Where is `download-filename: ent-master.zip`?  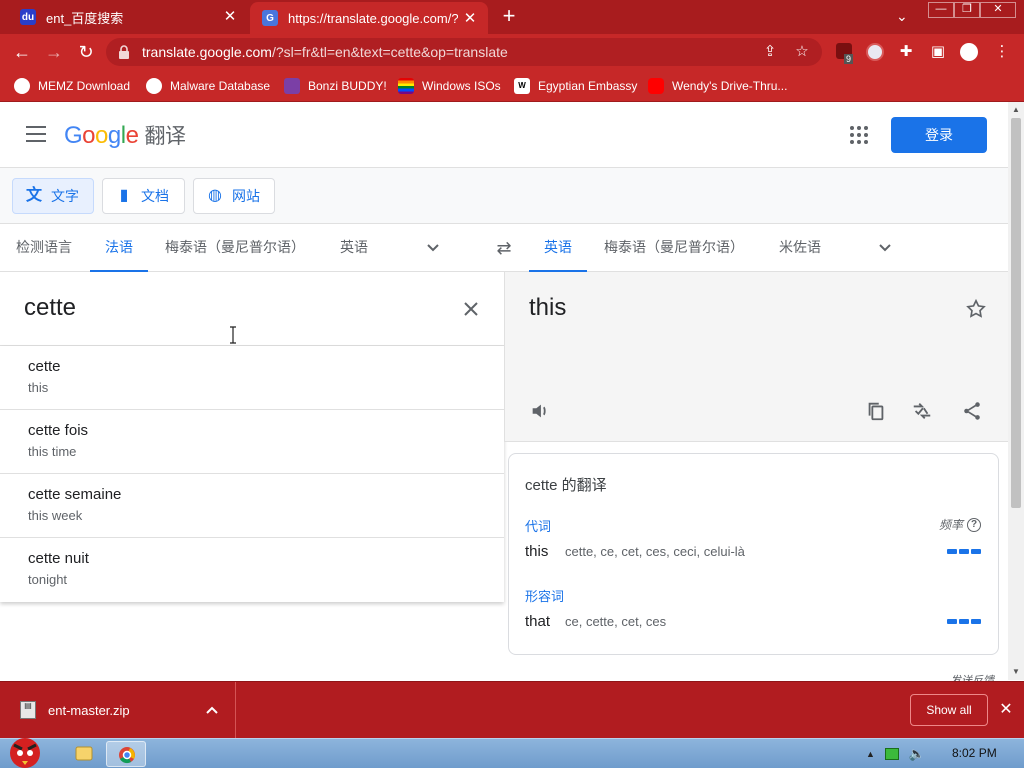 download-filename: ent-master.zip is located at coordinates (89, 710).